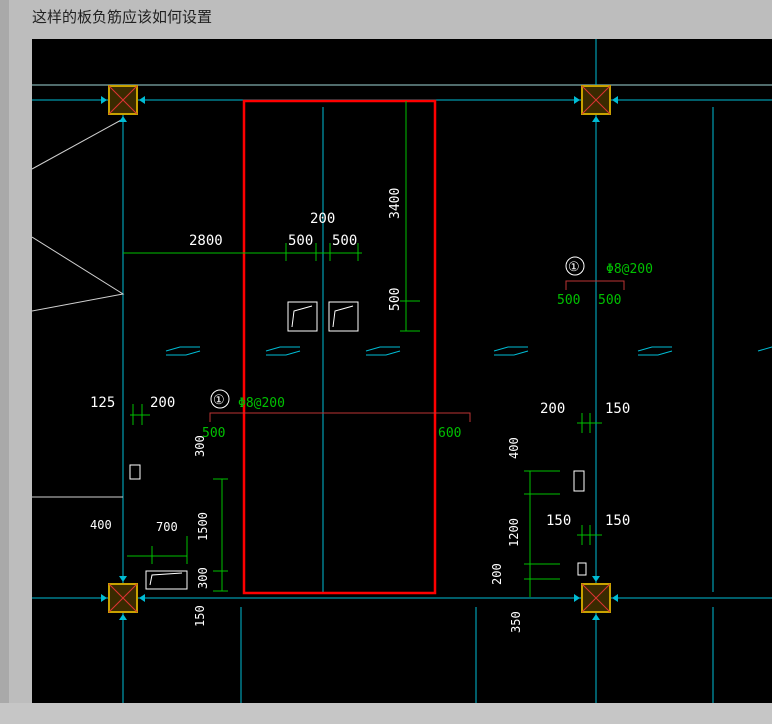 The width and height of the screenshot is (772, 724). I want to click on bottom-bar, so click(386, 713).